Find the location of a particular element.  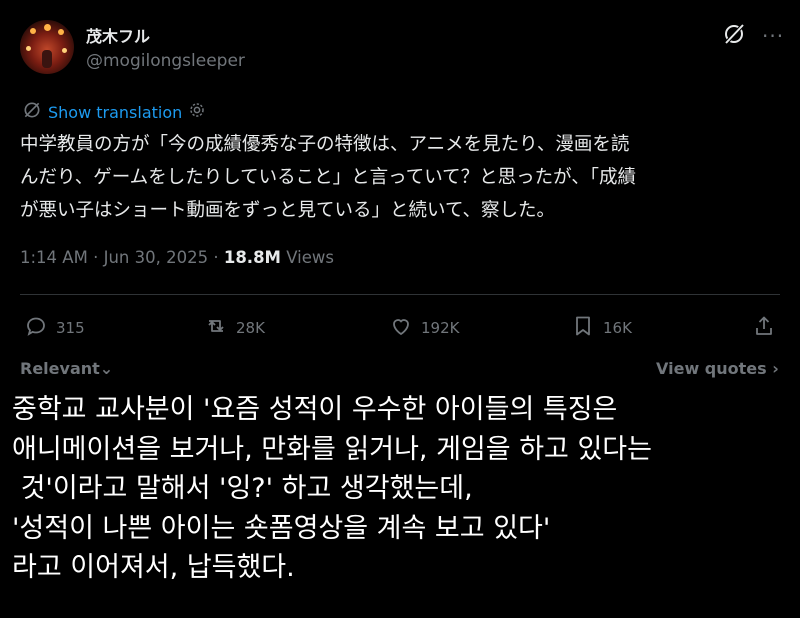

translate-icon is located at coordinates (32, 112).